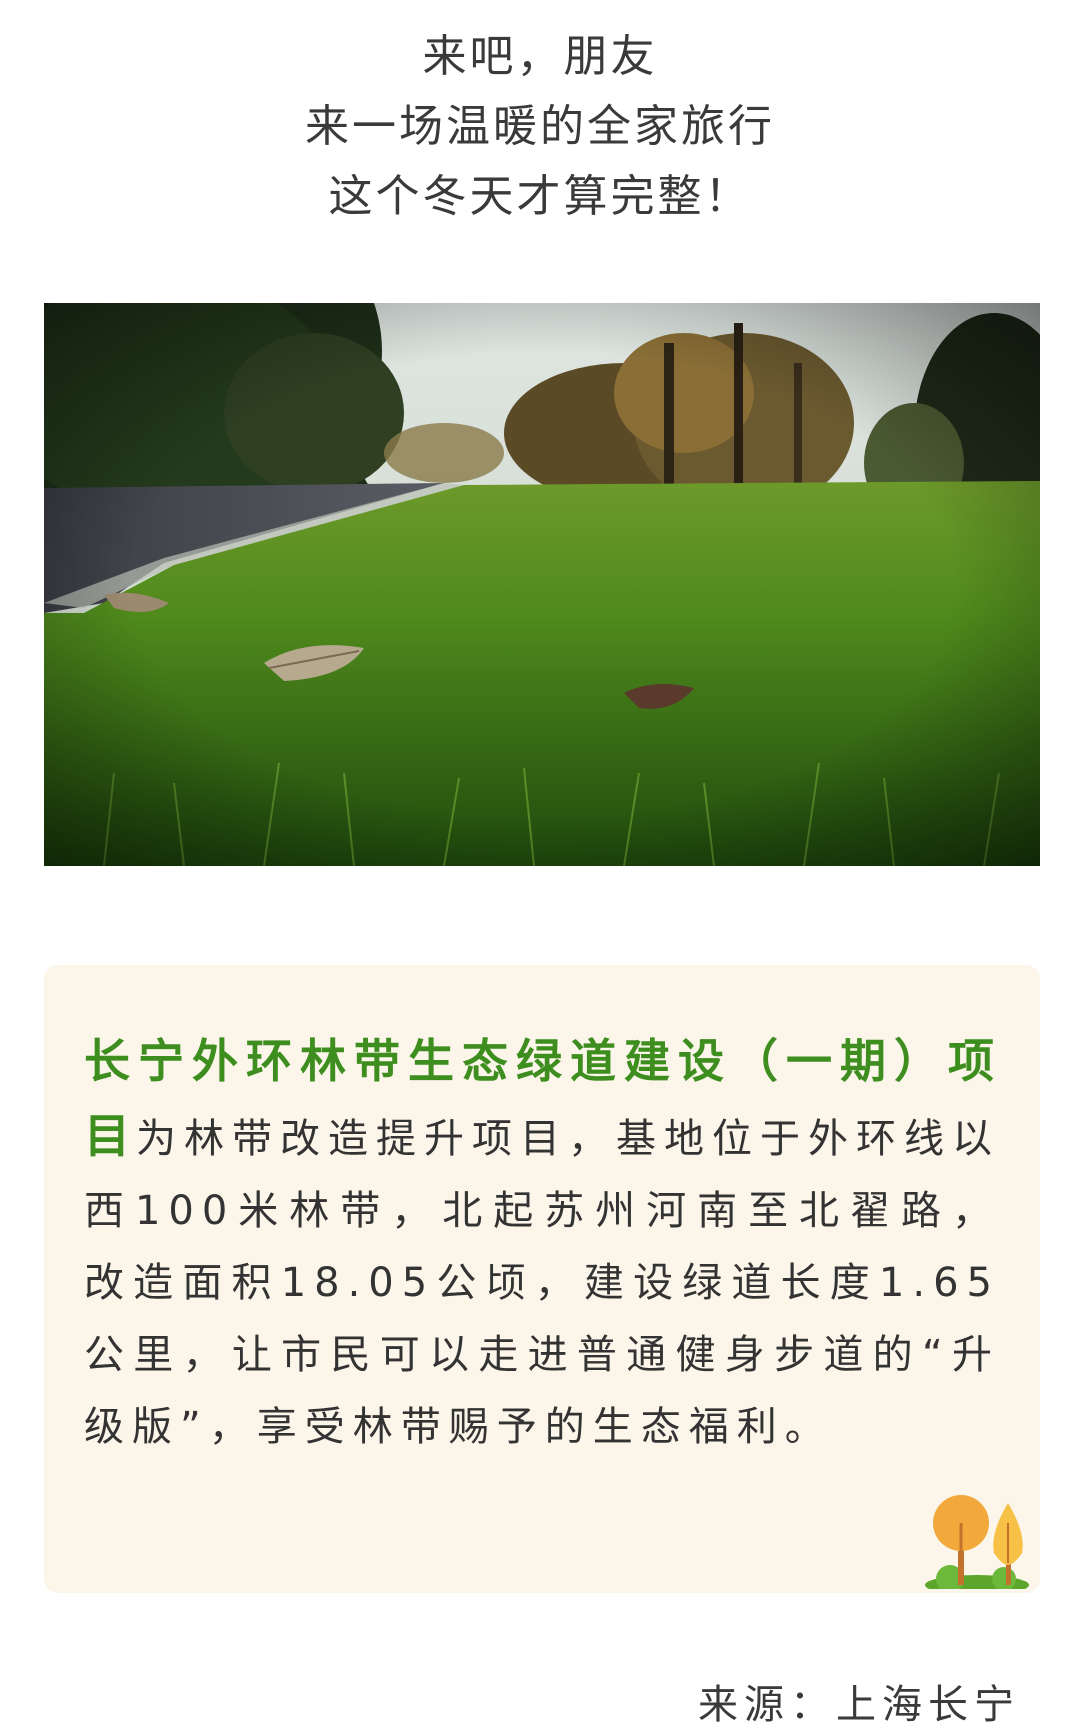 The width and height of the screenshot is (1080, 1731). What do you see at coordinates (859, 1705) in the screenshot?
I see `source-credit: 来源：上海长宁` at bounding box center [859, 1705].